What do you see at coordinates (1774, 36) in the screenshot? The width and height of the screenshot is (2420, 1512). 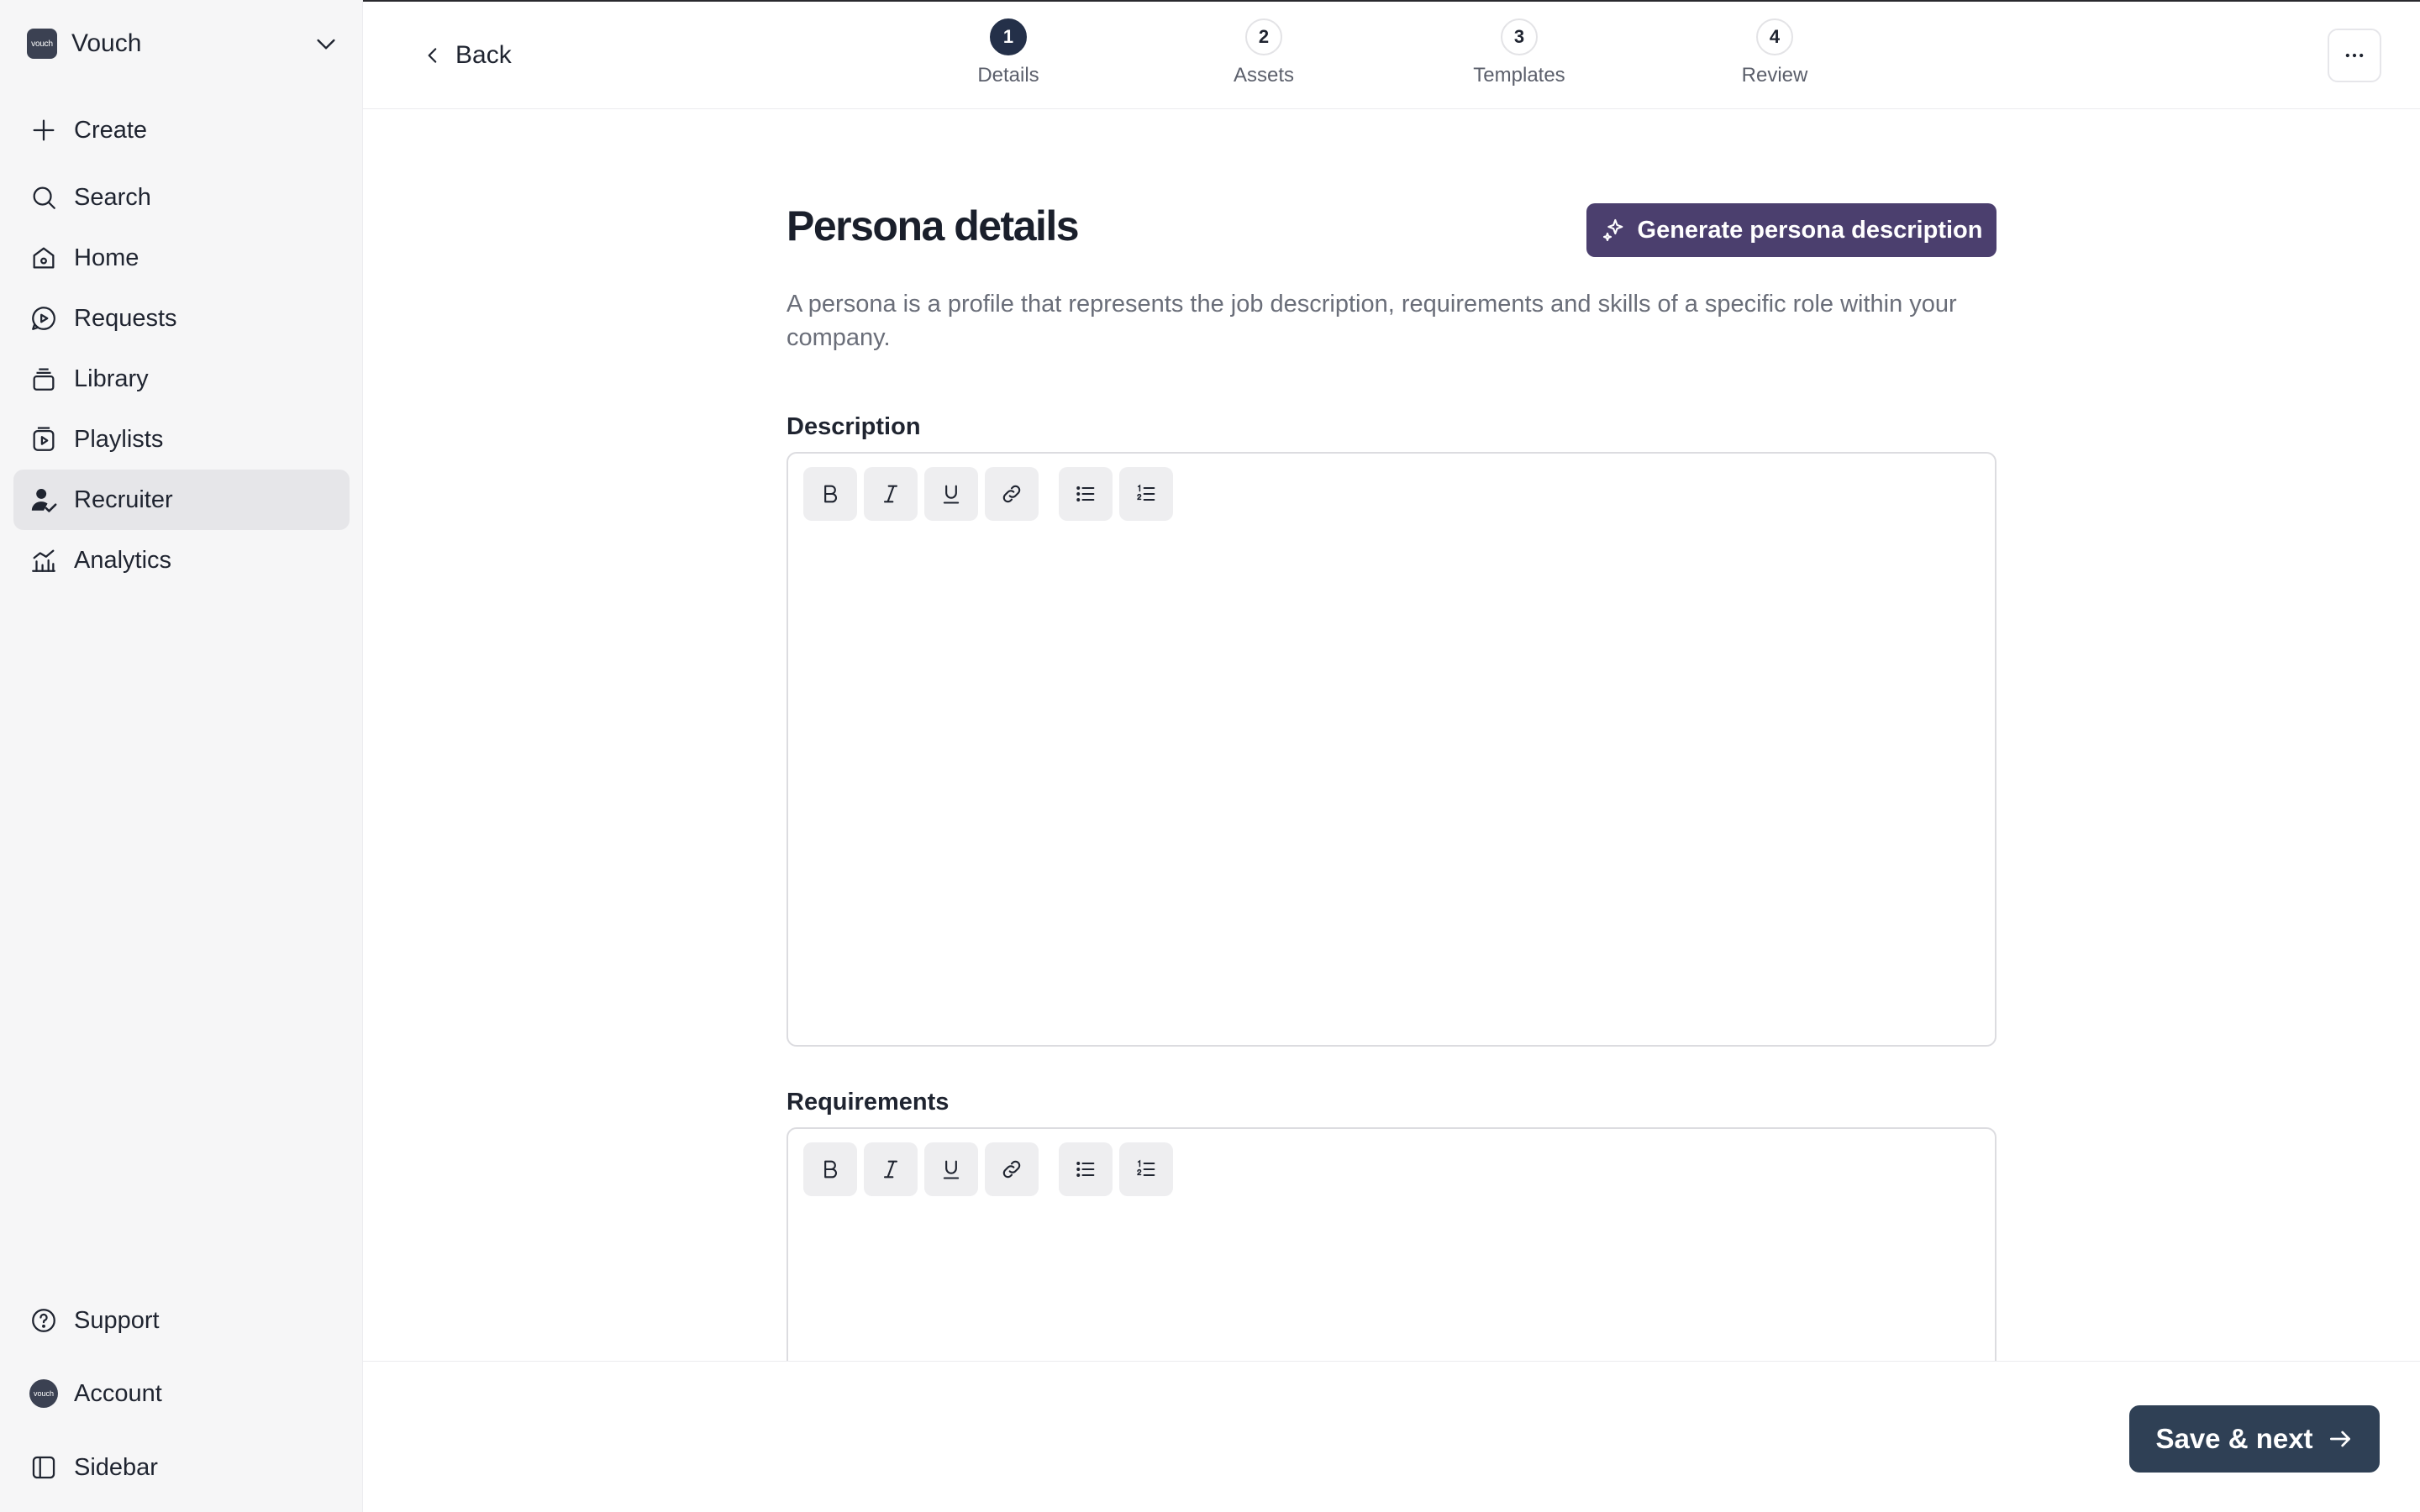 I see `step-number: 4` at bounding box center [1774, 36].